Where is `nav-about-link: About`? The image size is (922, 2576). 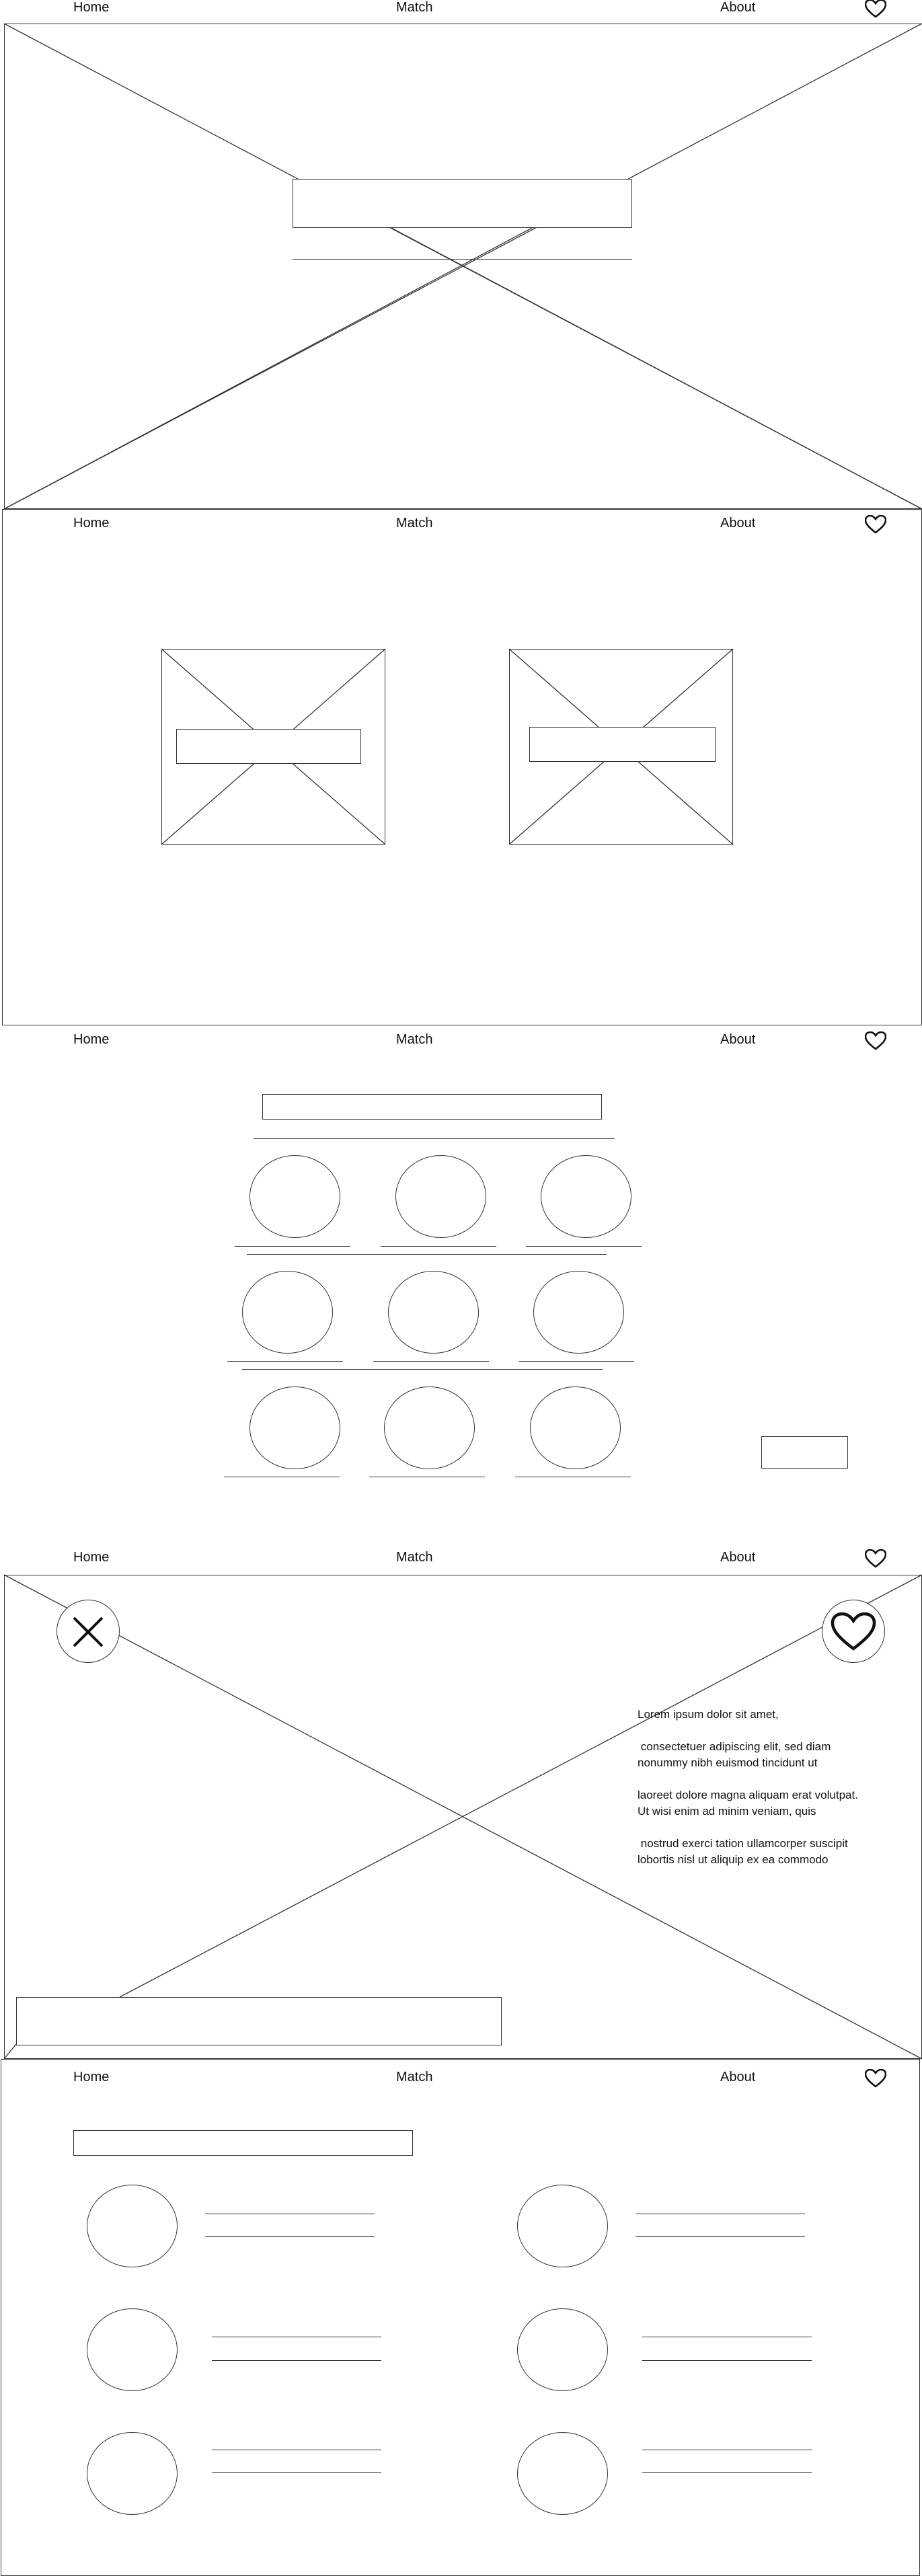
nav-about-link: About is located at coordinates (738, 2077).